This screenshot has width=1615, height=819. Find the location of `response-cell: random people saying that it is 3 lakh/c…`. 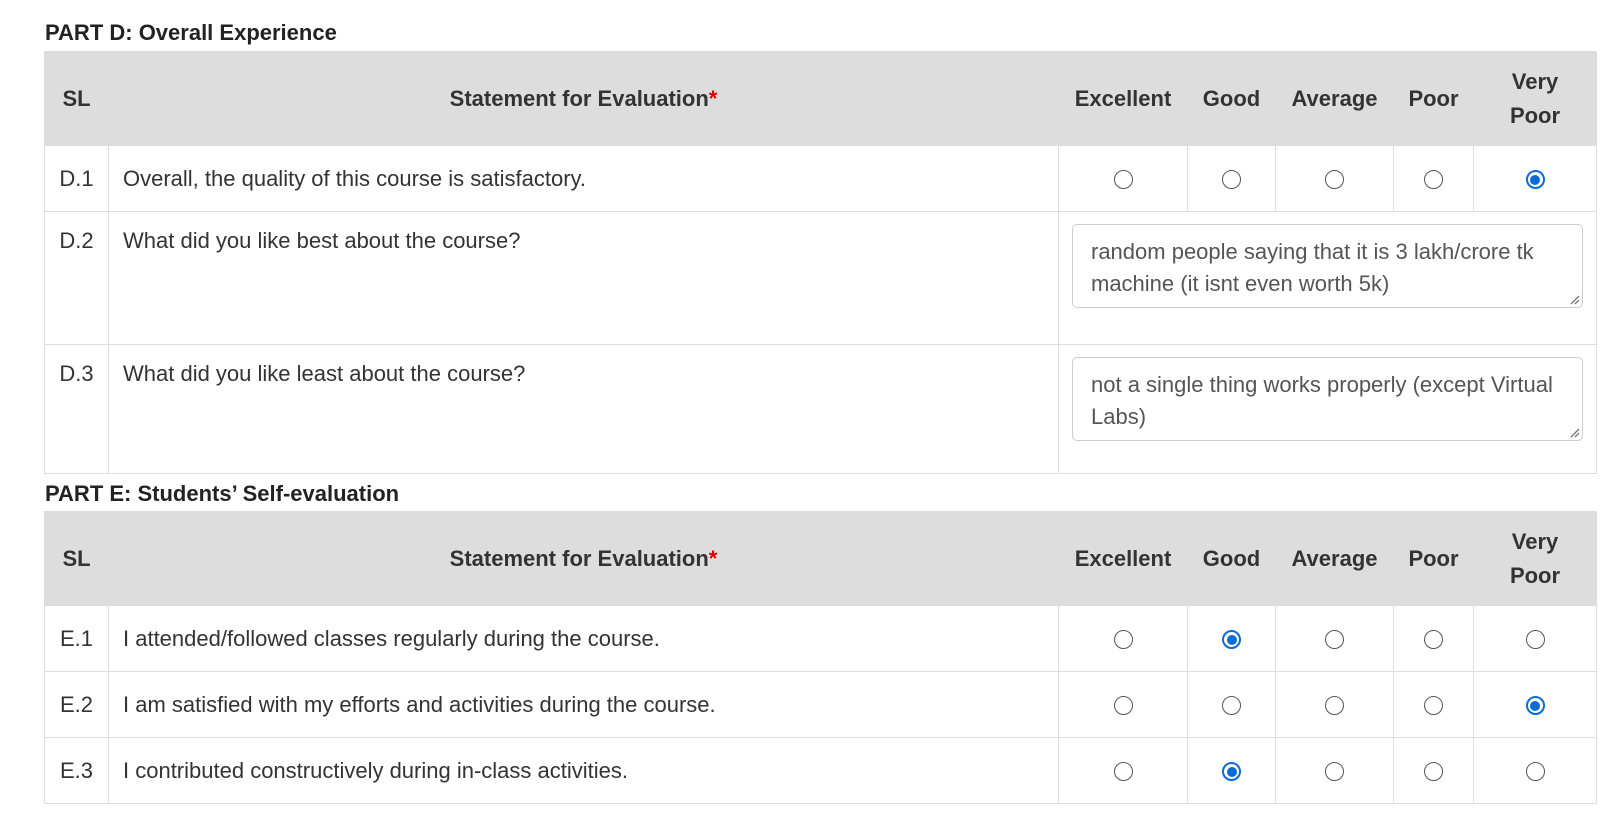

response-cell: random people saying that it is 3 lakh/c… is located at coordinates (1327, 278).